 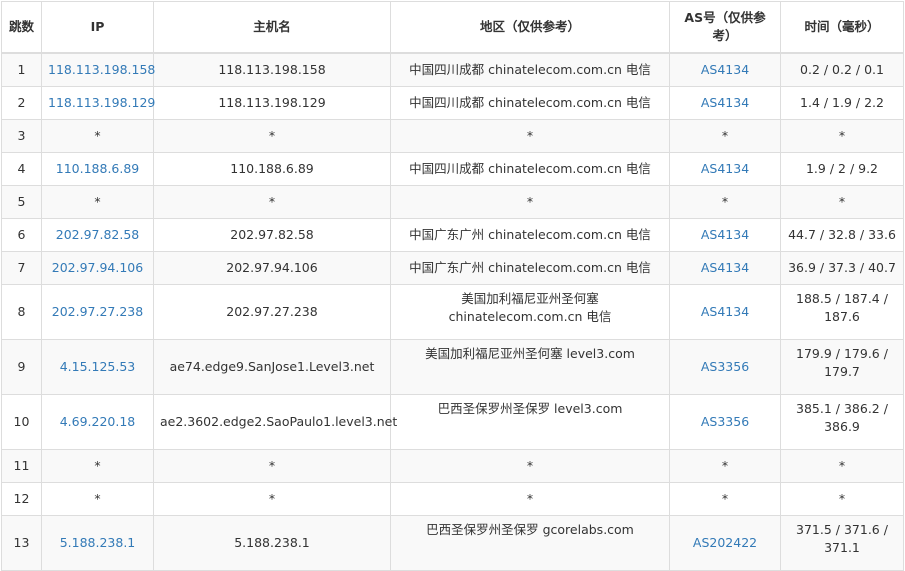 What do you see at coordinates (842, 268) in the screenshot?
I see `time-cell: 36.9 / 37.3 / 40.7` at bounding box center [842, 268].